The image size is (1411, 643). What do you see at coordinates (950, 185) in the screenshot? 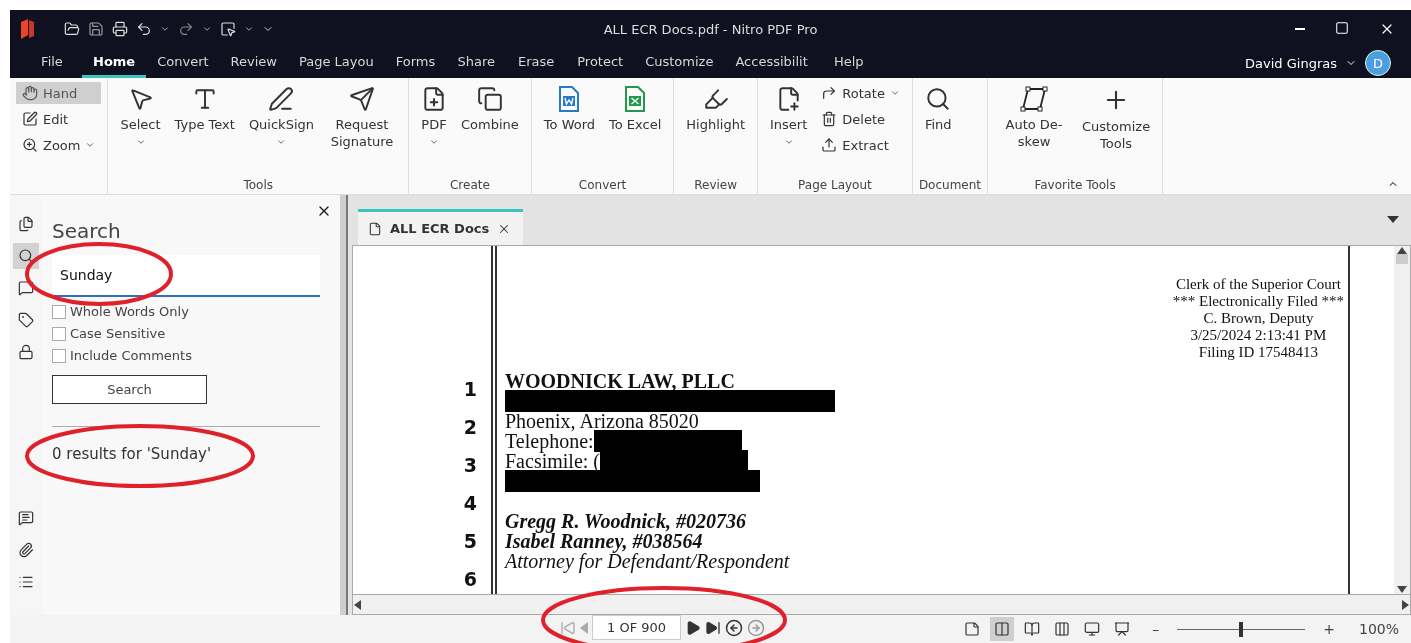
I see `group-label: Document` at bounding box center [950, 185].